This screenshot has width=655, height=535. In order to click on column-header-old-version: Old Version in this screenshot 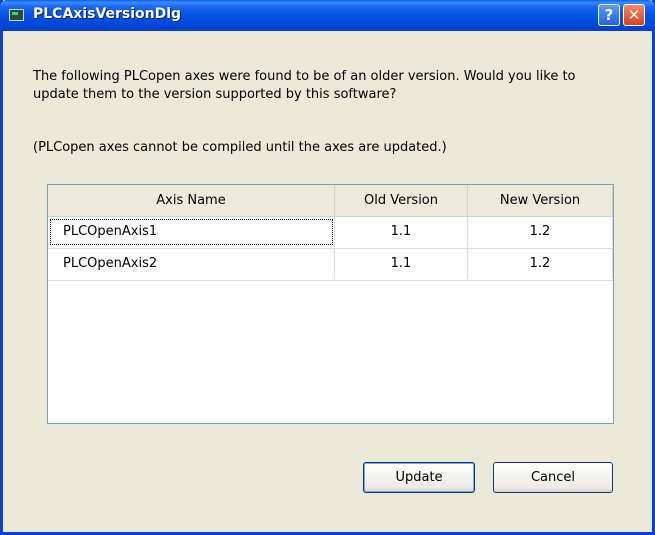, I will do `click(401, 200)`.